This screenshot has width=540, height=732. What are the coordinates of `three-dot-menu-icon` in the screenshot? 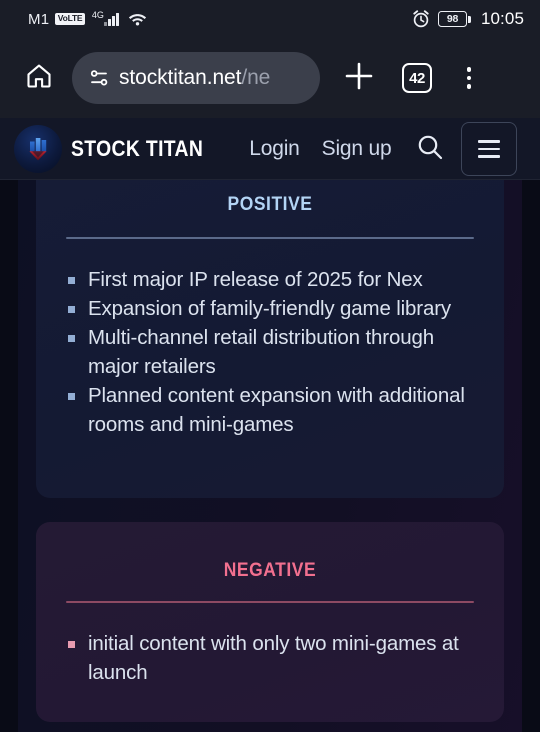 It's located at (469, 78).